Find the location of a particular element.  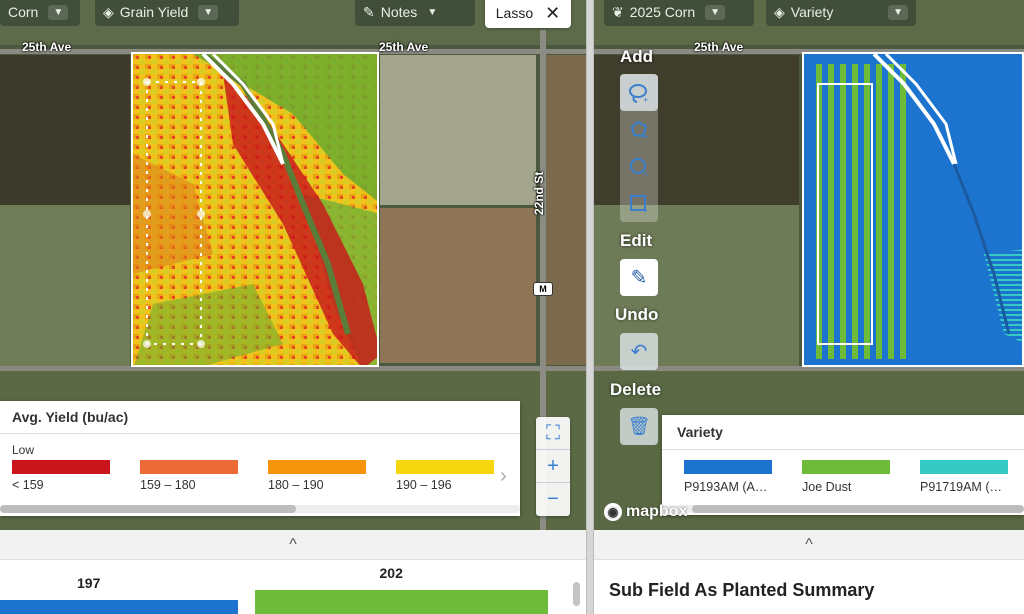

lasso-label: Lasso is located at coordinates (514, 13).